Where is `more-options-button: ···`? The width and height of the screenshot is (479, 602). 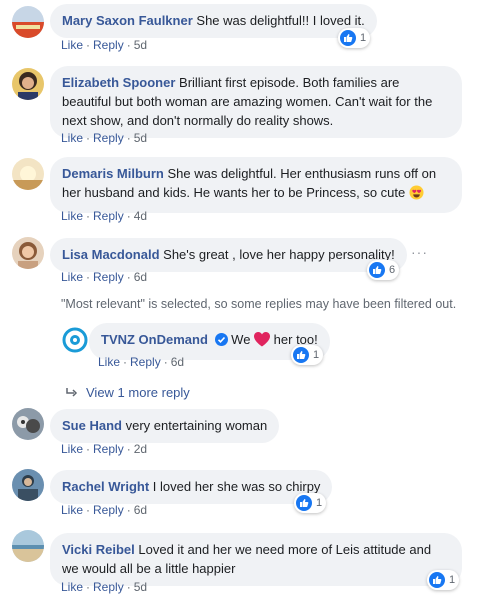
more-options-button: ··· is located at coordinates (419, 252).